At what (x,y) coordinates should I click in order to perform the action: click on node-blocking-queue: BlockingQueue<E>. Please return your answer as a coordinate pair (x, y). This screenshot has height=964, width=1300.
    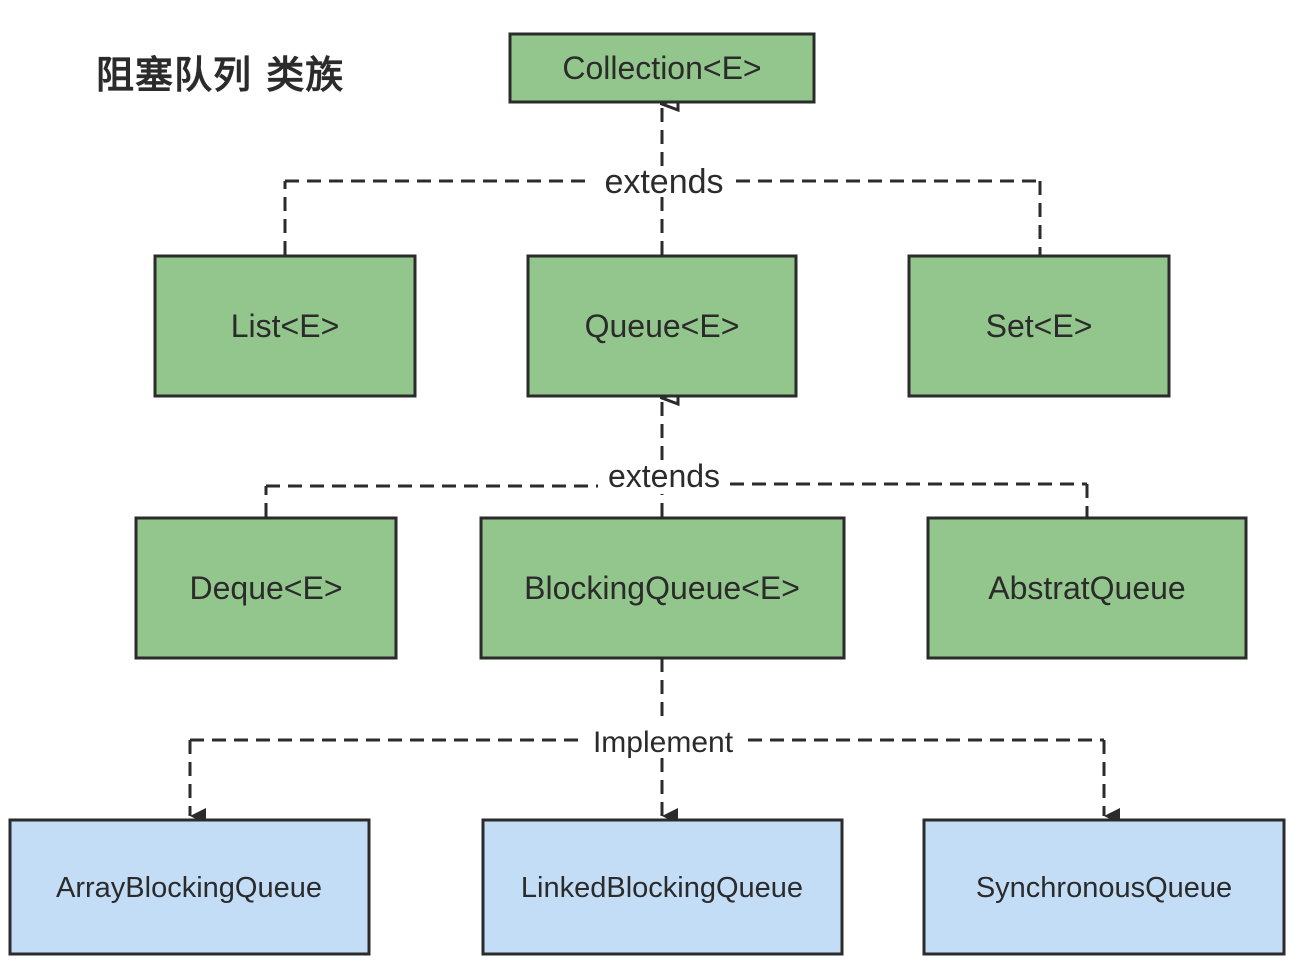
    Looking at the image, I should click on (662, 588).